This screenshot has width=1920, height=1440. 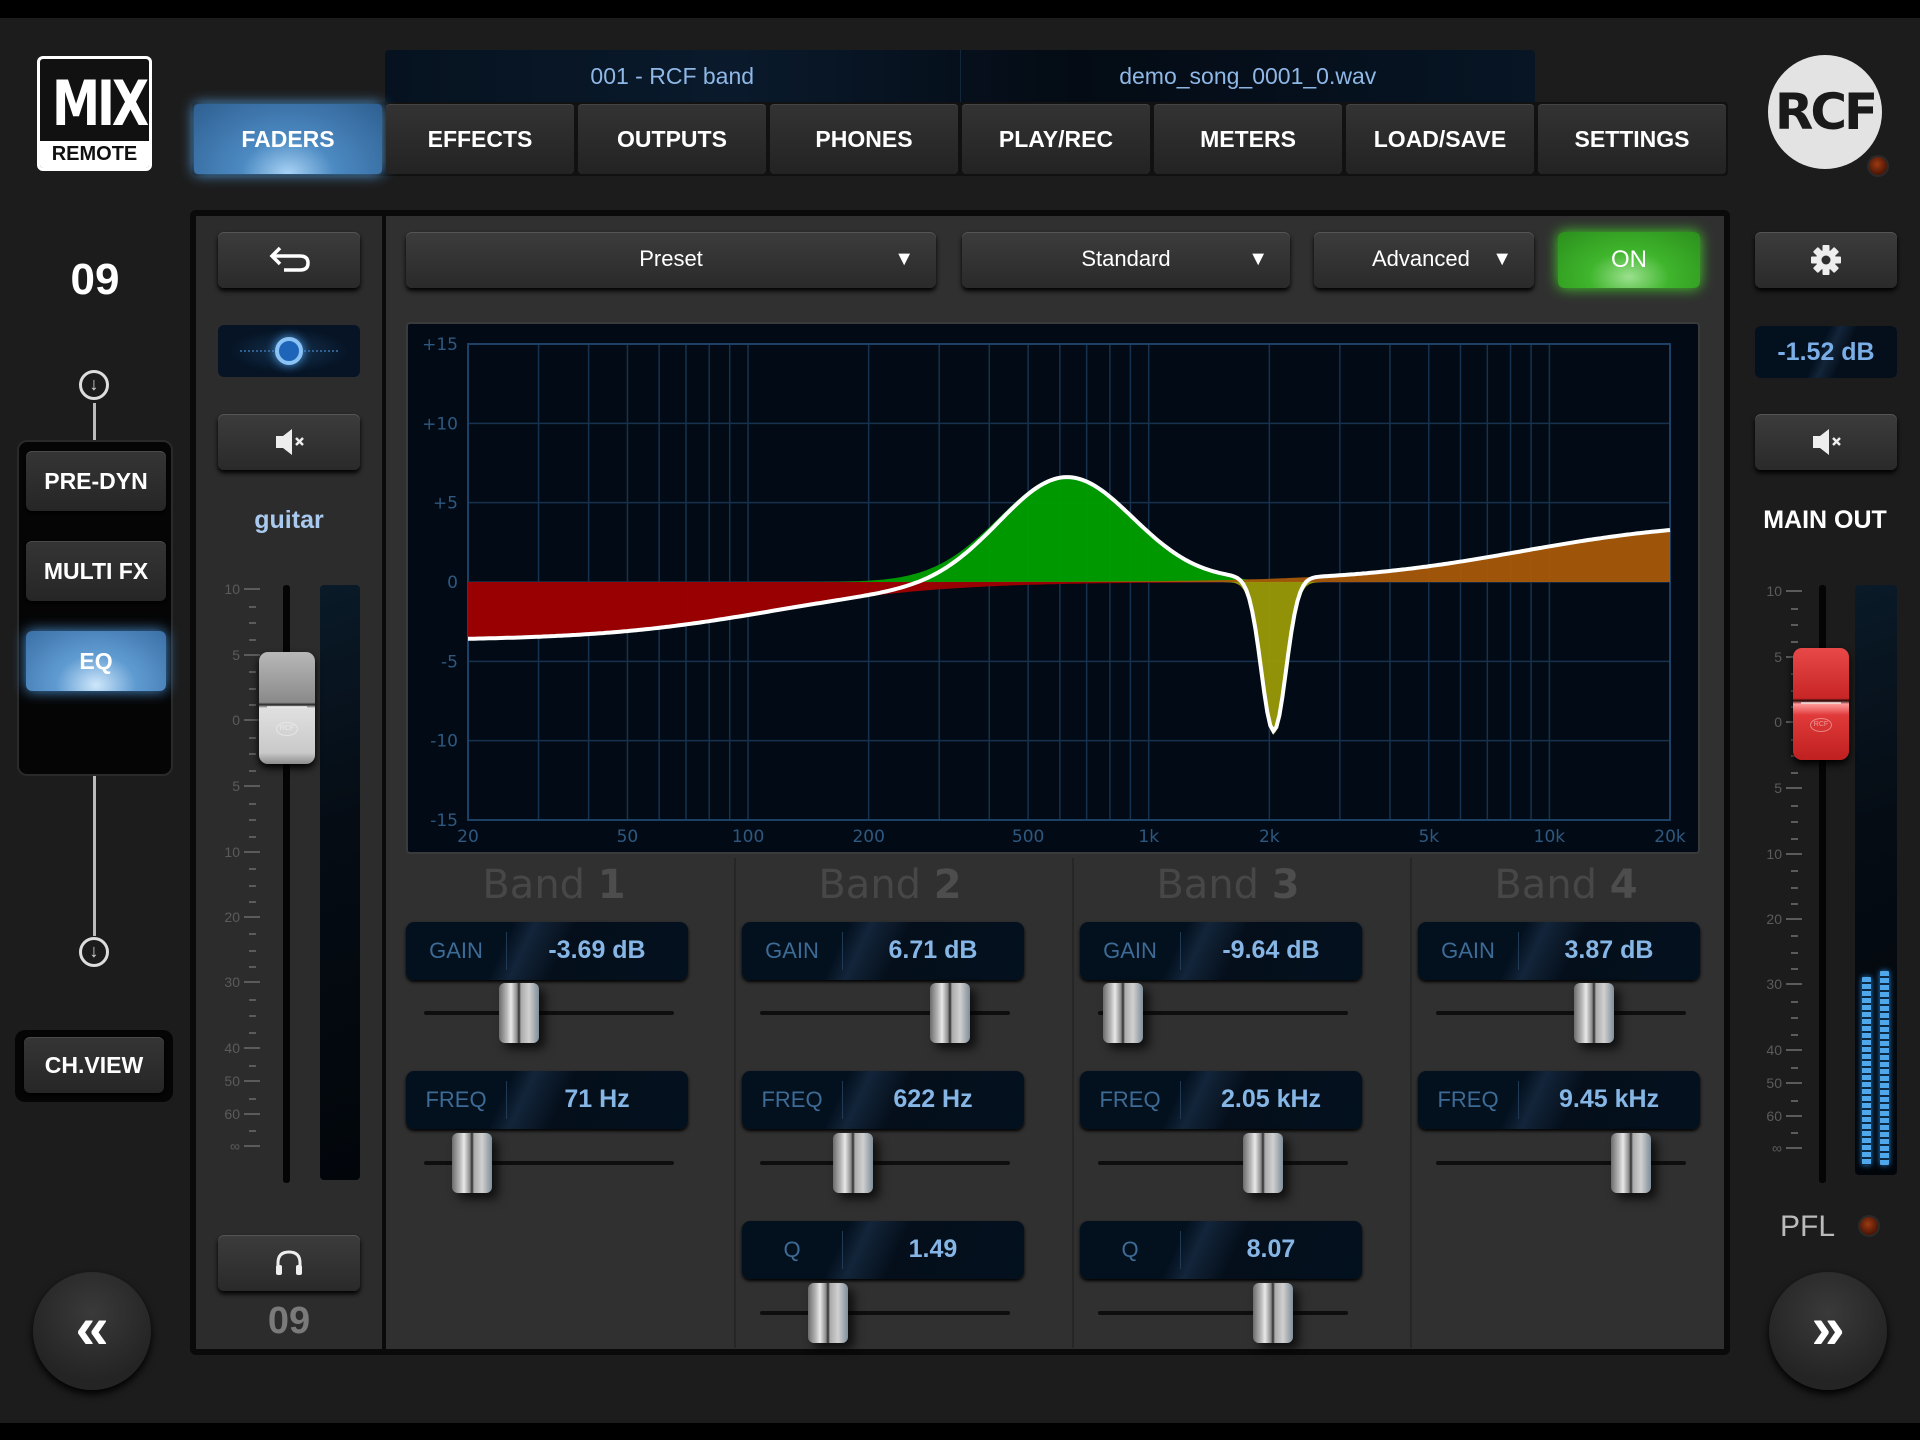 I want to click on scale-mark: 20, so click(x=242, y=917).